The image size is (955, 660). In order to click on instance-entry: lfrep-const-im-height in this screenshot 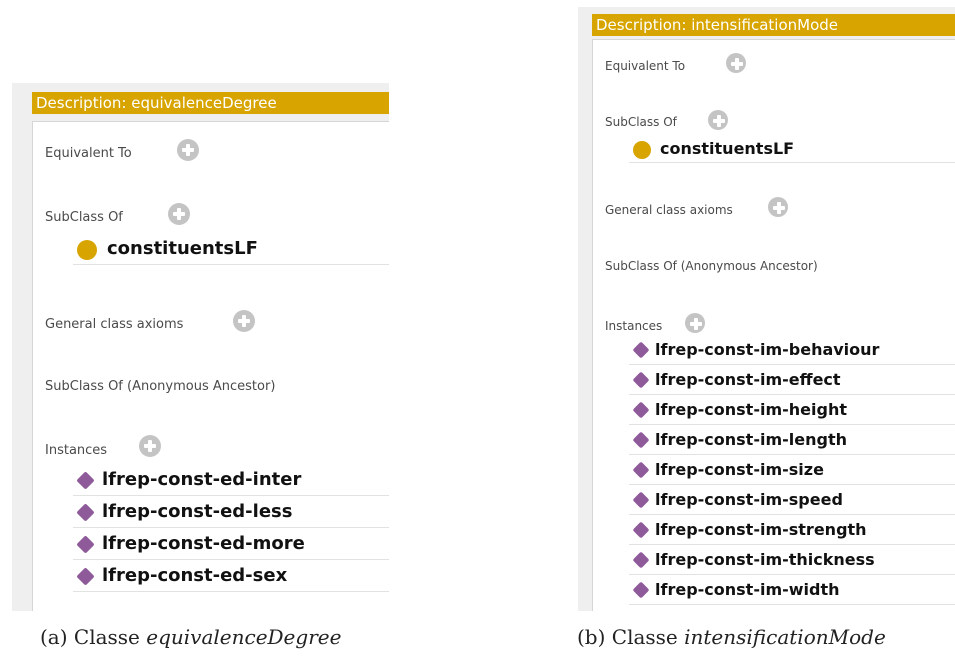, I will do `click(792, 410)`.